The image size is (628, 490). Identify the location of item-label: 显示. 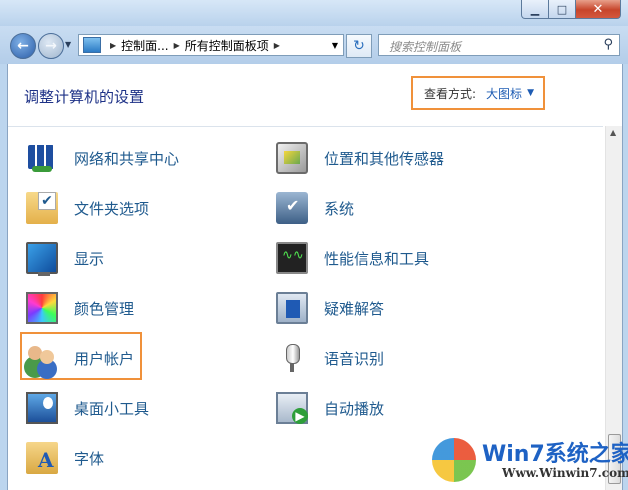
(89, 258).